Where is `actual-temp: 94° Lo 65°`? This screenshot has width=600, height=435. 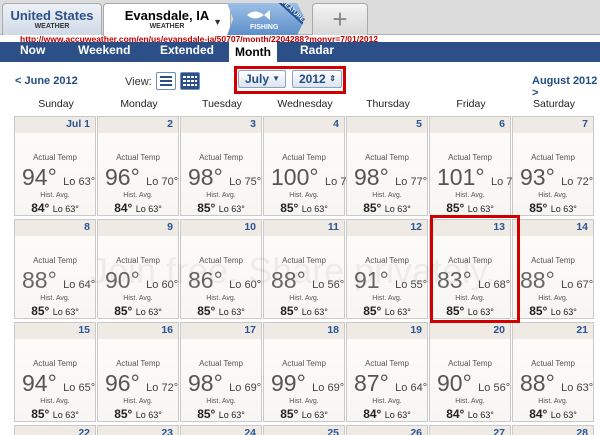 actual-temp: 94° Lo 65° is located at coordinates (58, 383).